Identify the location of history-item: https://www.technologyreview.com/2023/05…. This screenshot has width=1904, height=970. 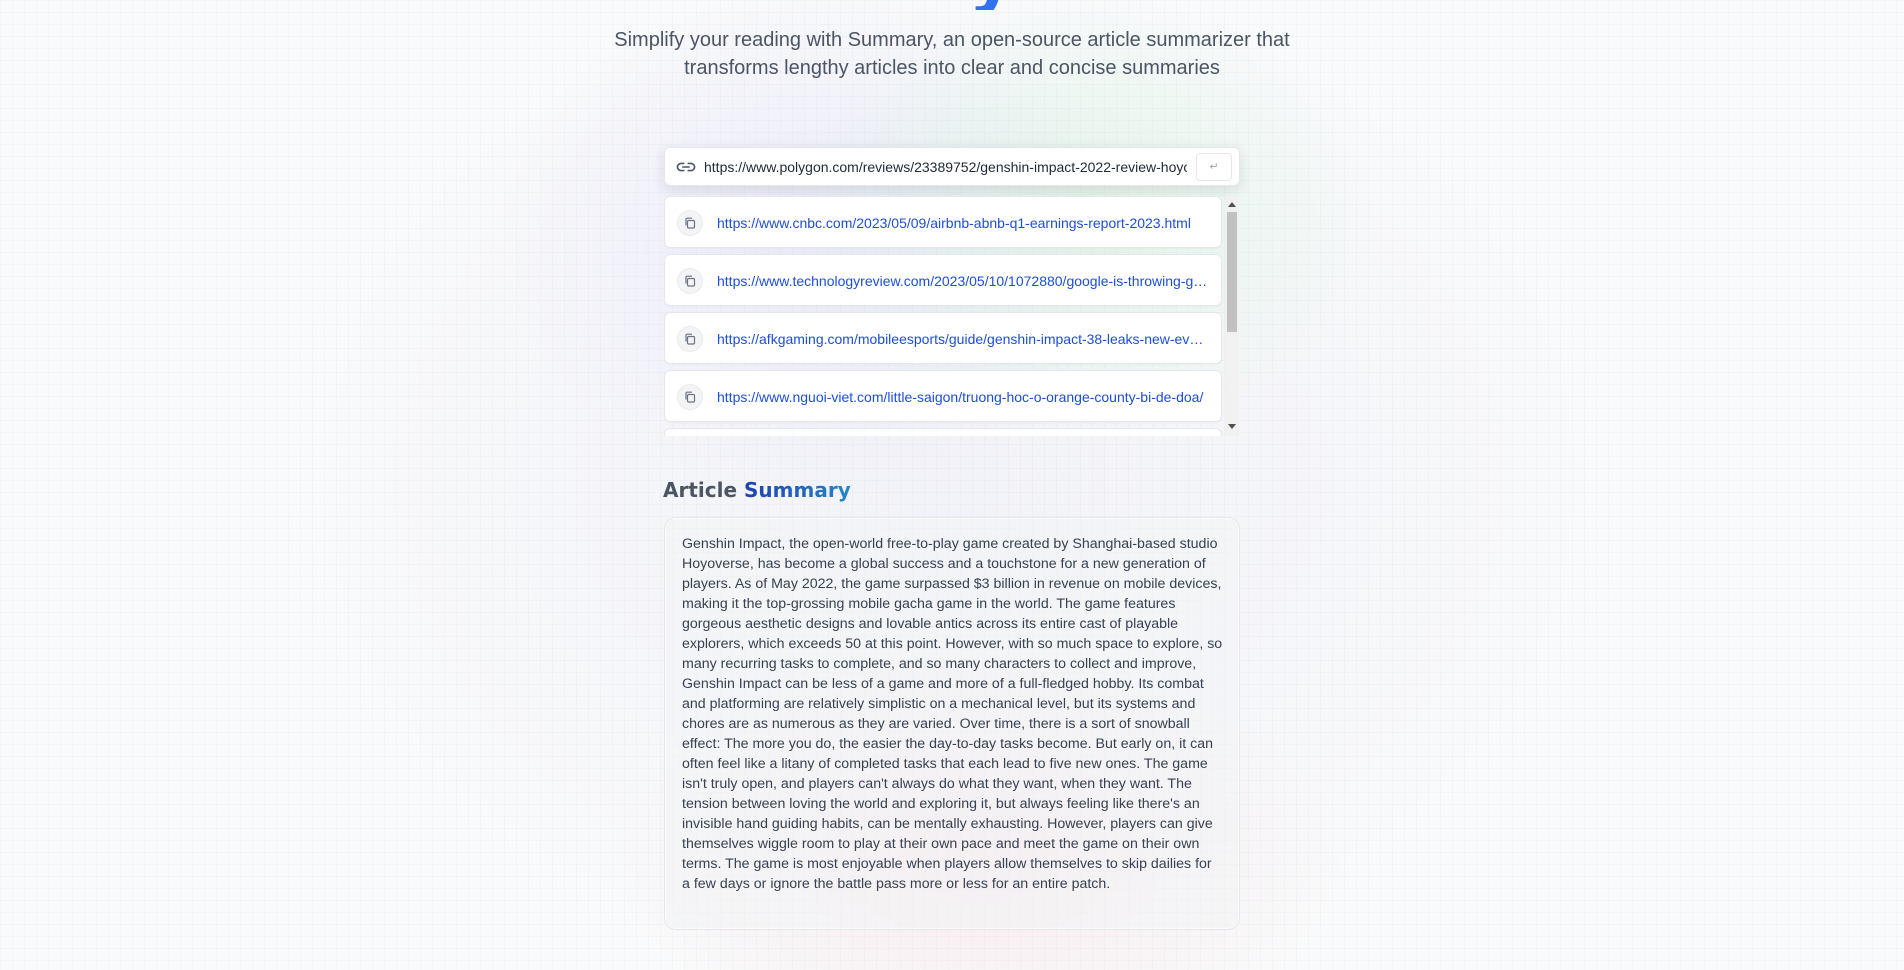
(943, 280).